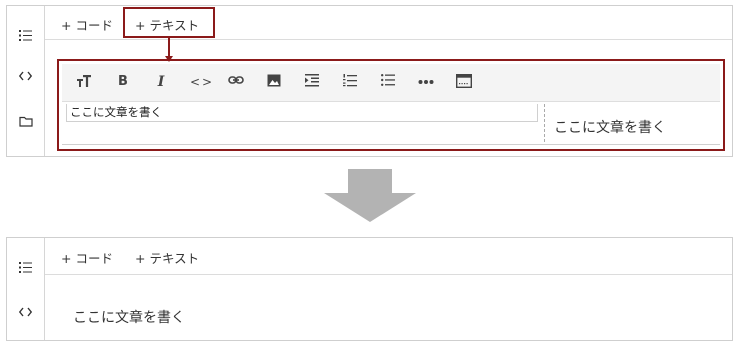 This screenshot has height=347, width=740. Describe the element at coordinates (388, 256) in the screenshot. I see `cell-add-toolbar-bottom: + コード + テキスト` at that location.